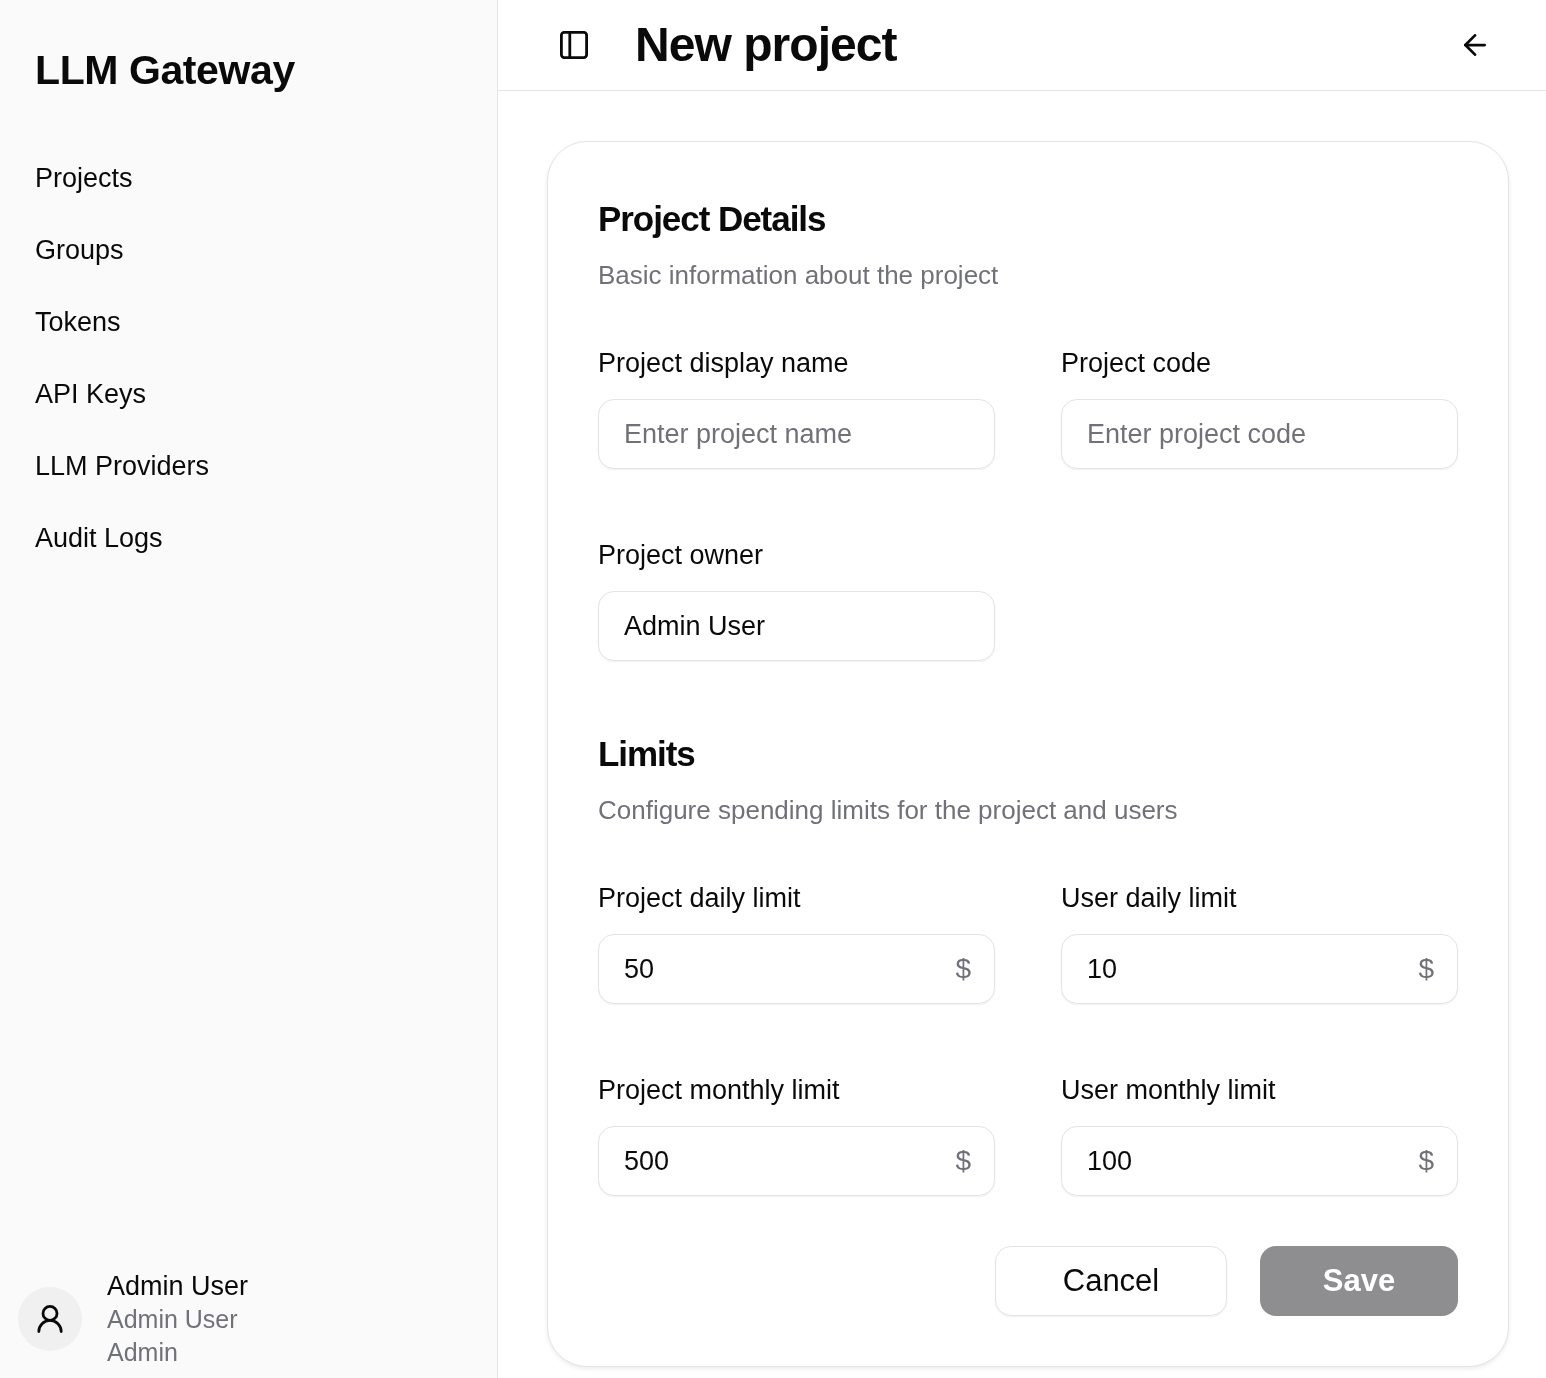  What do you see at coordinates (724, 363) in the screenshot?
I see `field-label: Project display name` at bounding box center [724, 363].